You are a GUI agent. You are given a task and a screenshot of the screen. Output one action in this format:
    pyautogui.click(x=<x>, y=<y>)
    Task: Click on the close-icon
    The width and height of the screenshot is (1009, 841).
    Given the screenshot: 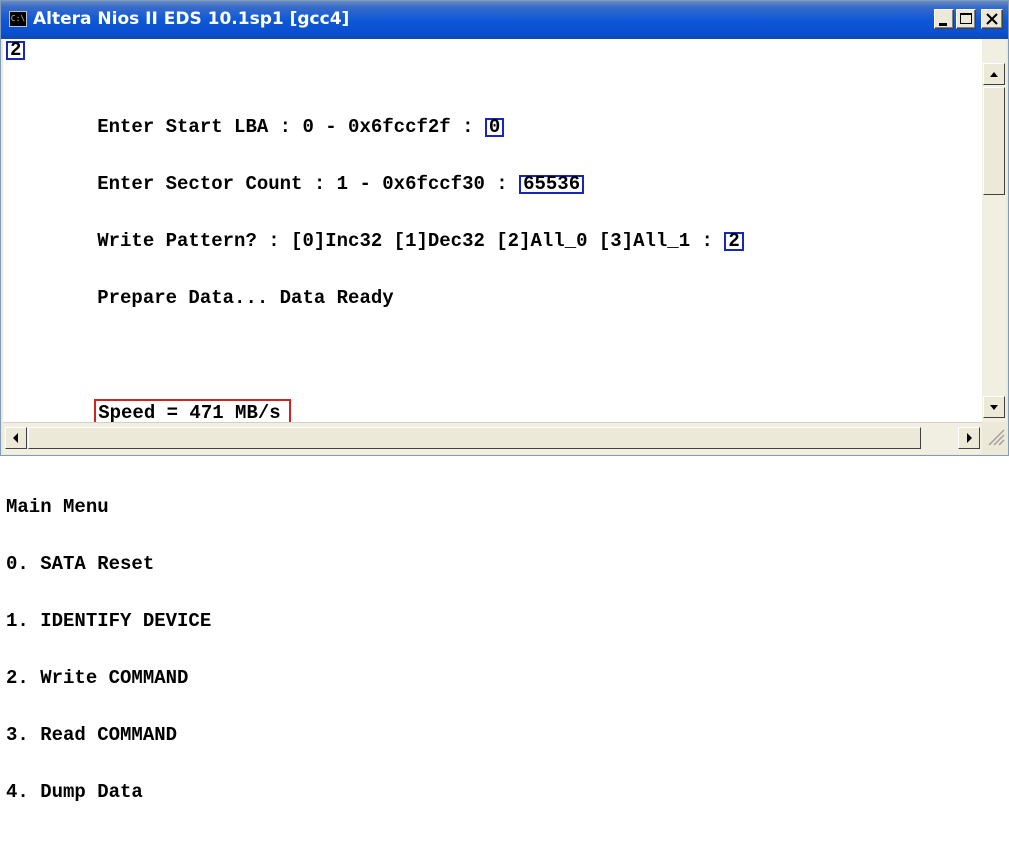 What is the action you would take?
    pyautogui.click(x=992, y=19)
    